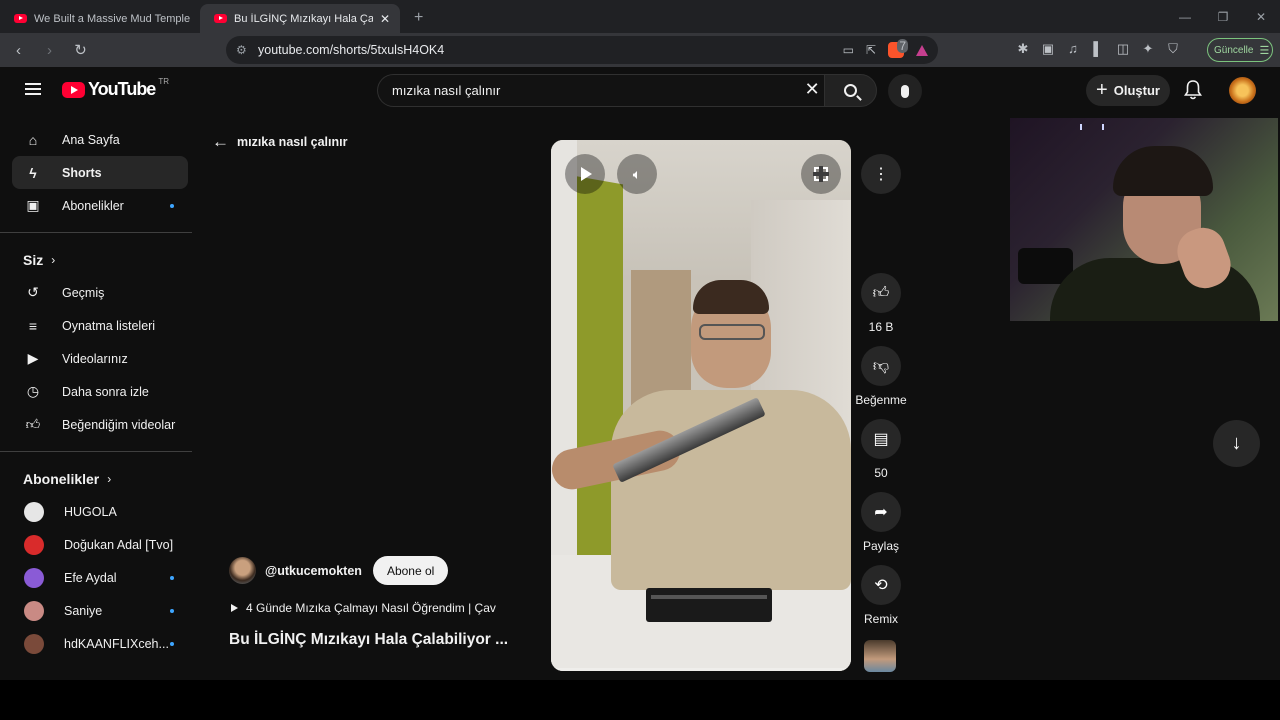 The image size is (1280, 720). I want to click on update-button: Güncelle ☰, so click(1240, 50).